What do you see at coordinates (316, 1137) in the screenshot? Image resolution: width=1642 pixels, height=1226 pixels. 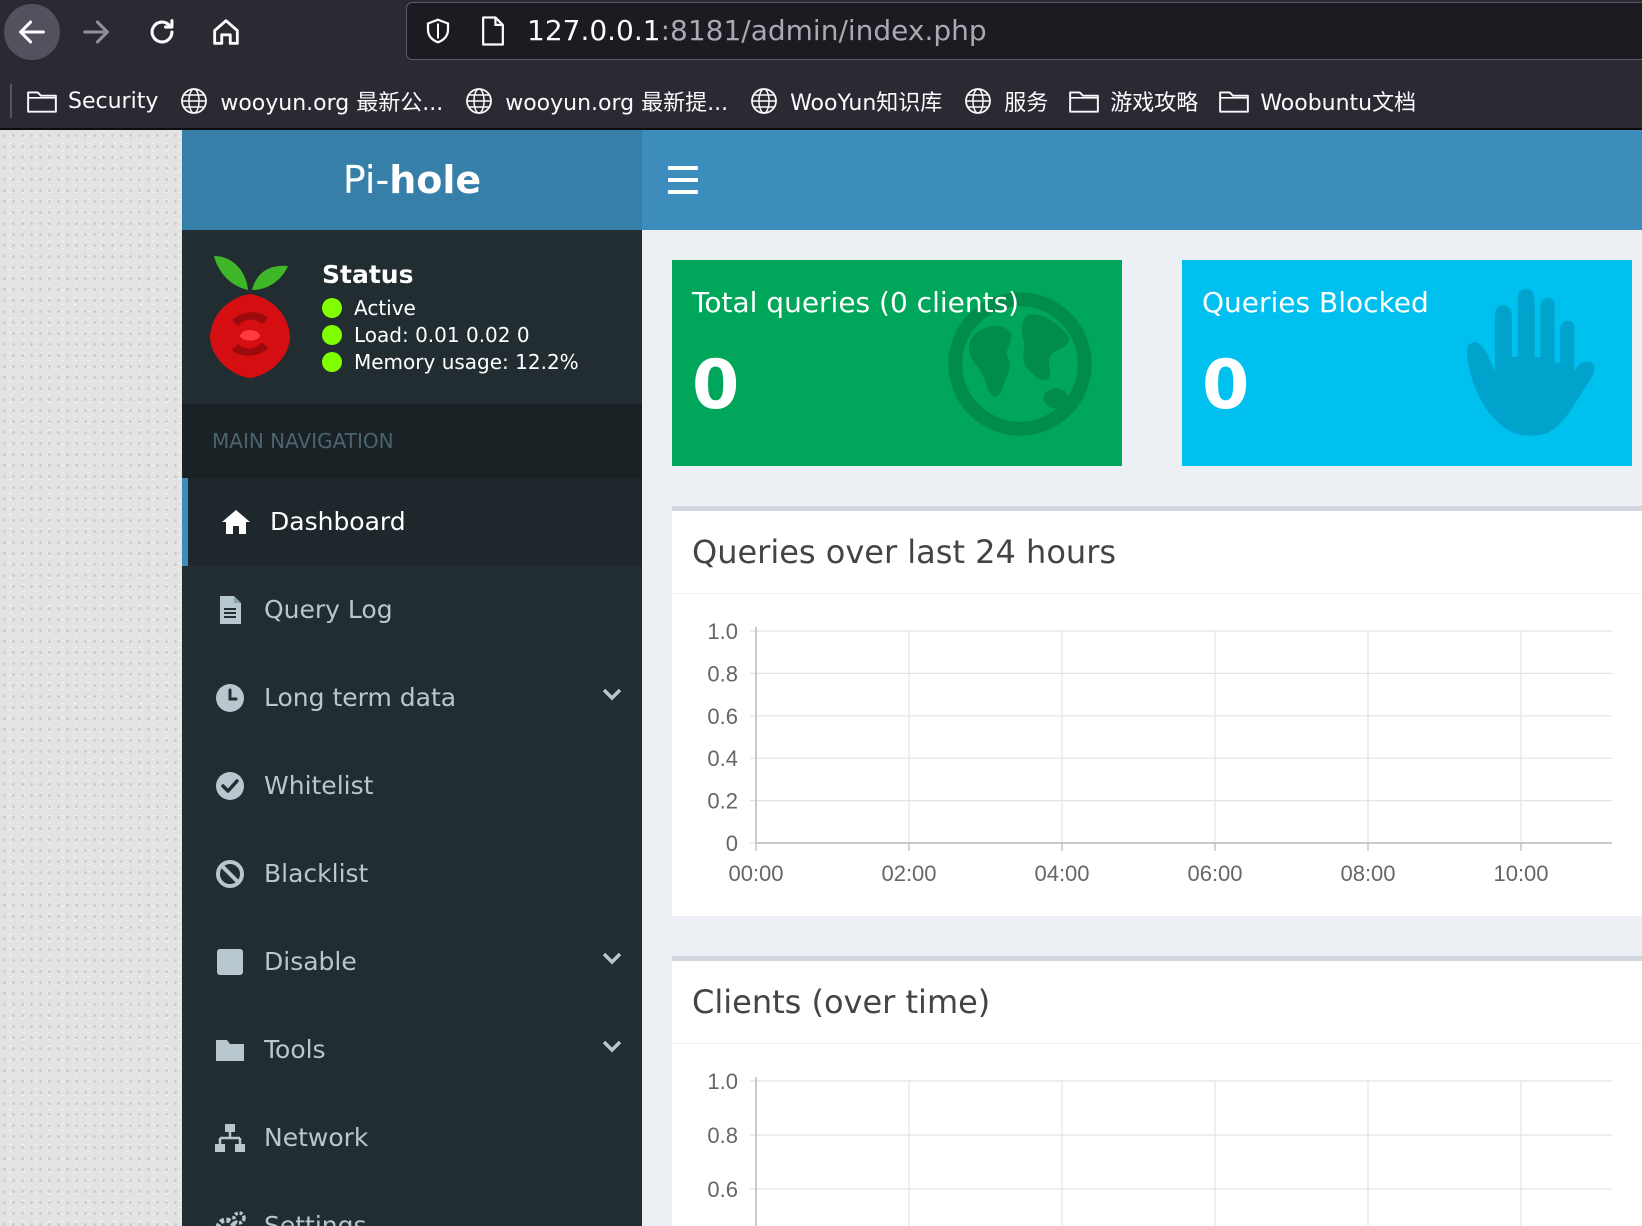 I see `sidebar-item-label: Network` at bounding box center [316, 1137].